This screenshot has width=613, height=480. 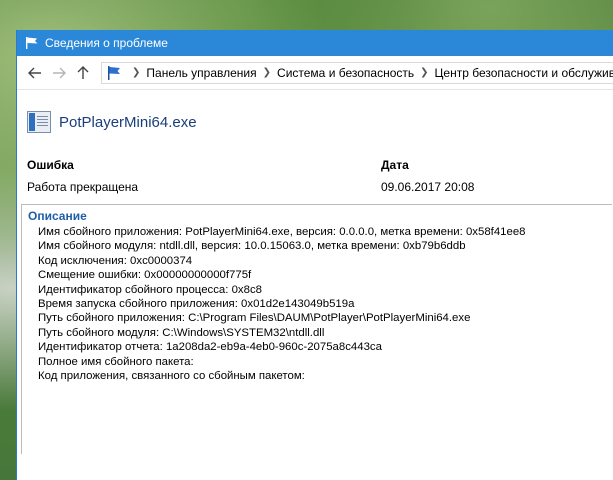 What do you see at coordinates (150, 289) in the screenshot?
I see `description-line: Идентификатор сбойного процесса: 0x8c8` at bounding box center [150, 289].